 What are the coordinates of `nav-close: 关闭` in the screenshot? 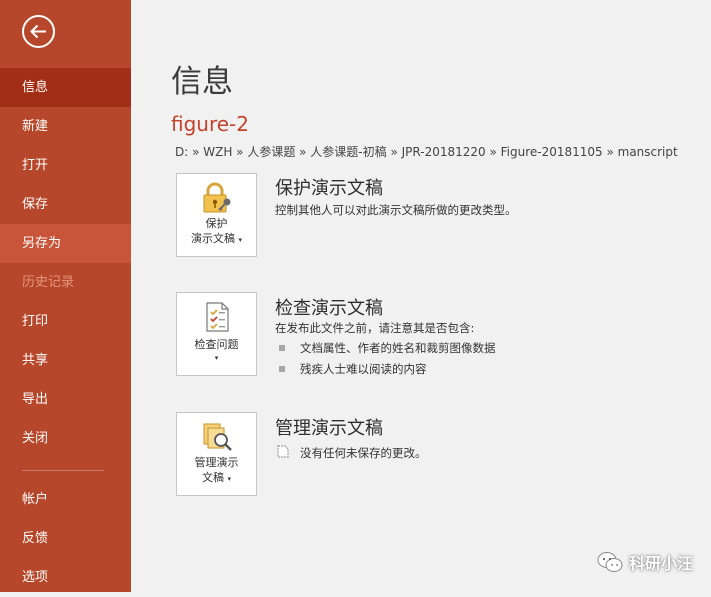 It's located at (65, 438).